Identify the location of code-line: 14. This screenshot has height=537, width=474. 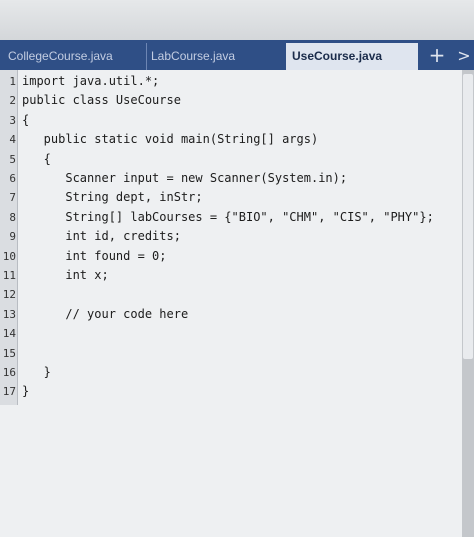
(231, 333).